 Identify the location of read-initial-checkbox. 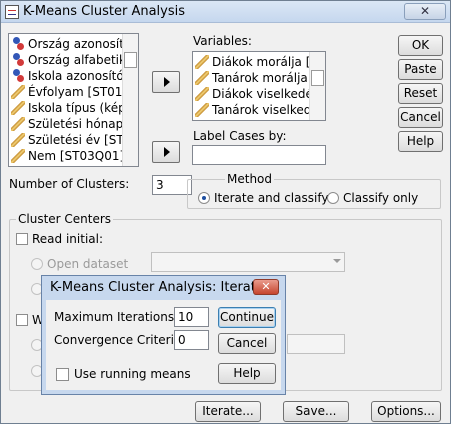
(22, 239).